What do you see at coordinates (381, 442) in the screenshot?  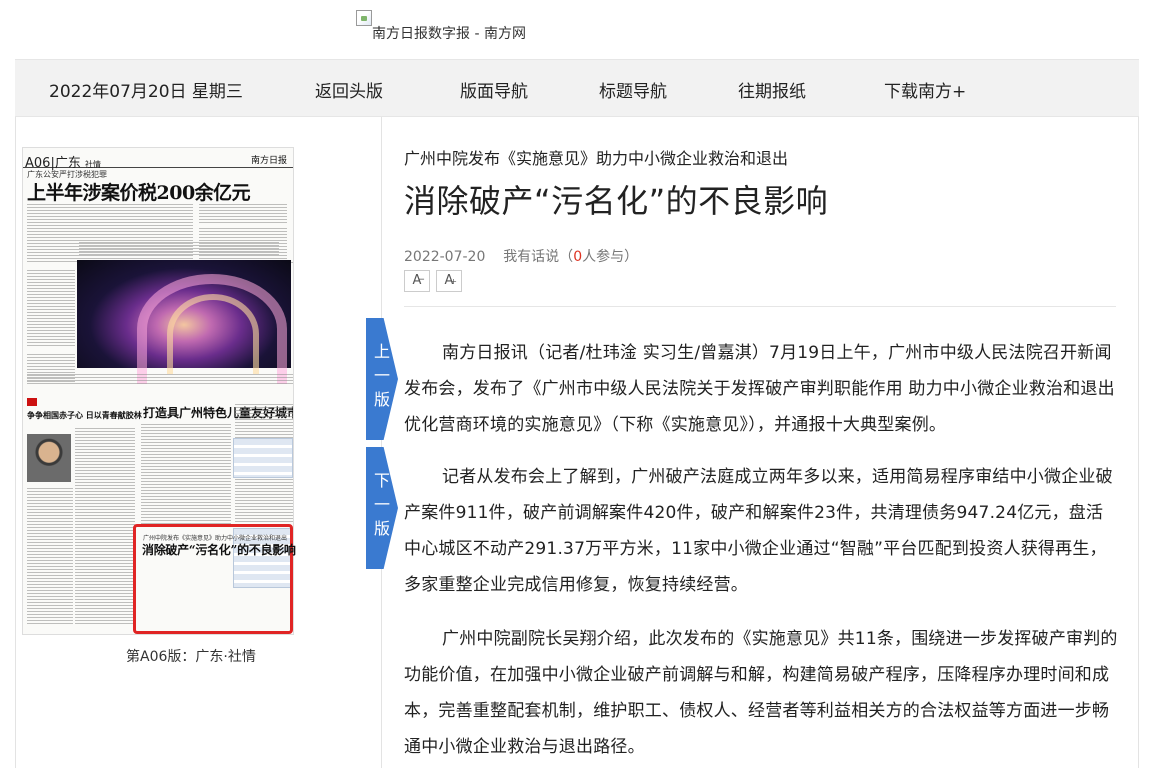 I see `column-divider` at bounding box center [381, 442].